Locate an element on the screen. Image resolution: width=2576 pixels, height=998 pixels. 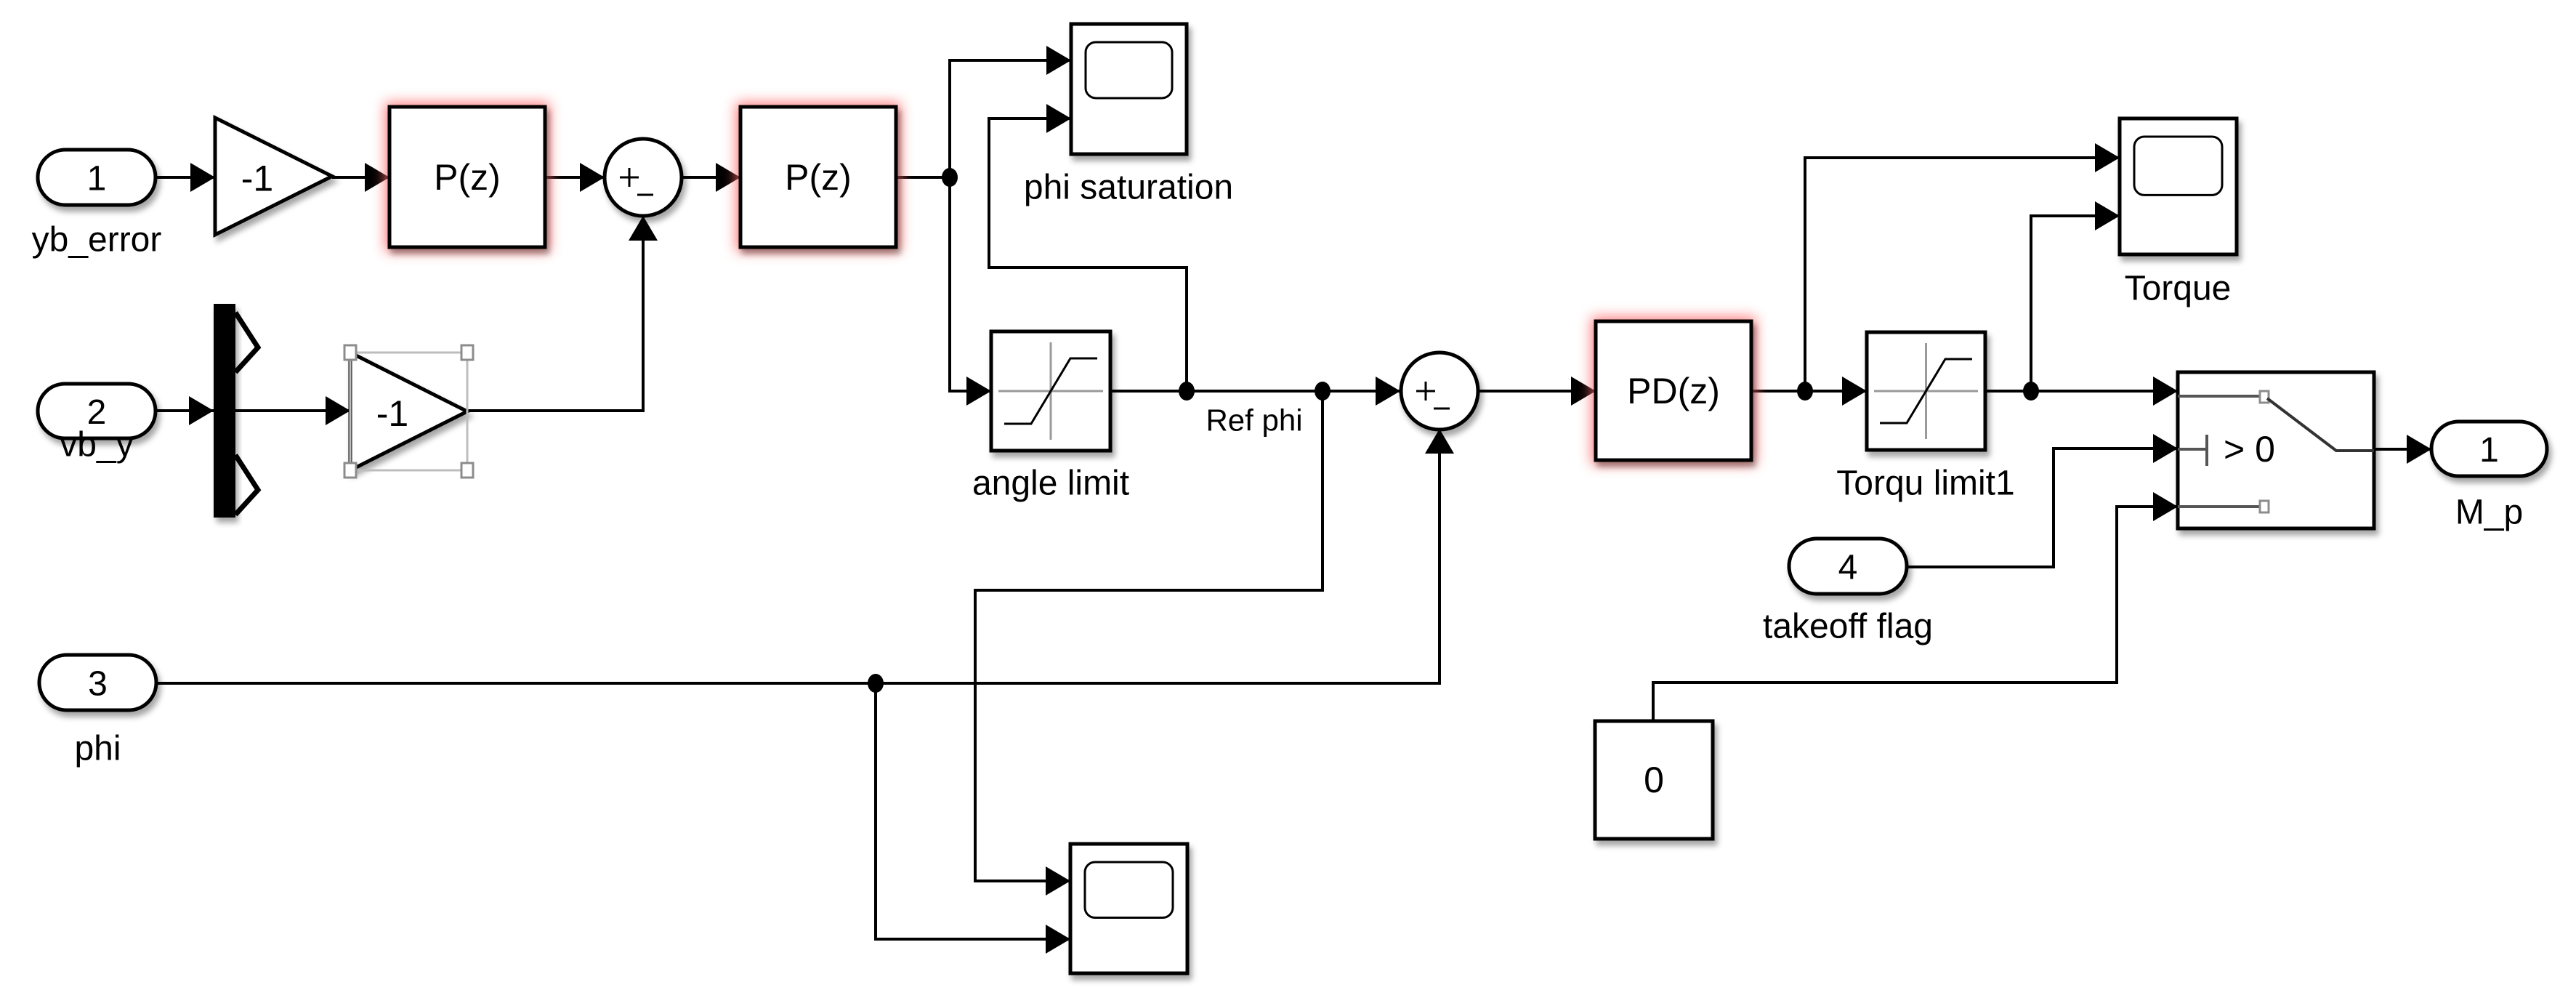
wire-refphi-to-scope3-arrowhead is located at coordinates (1058, 881).